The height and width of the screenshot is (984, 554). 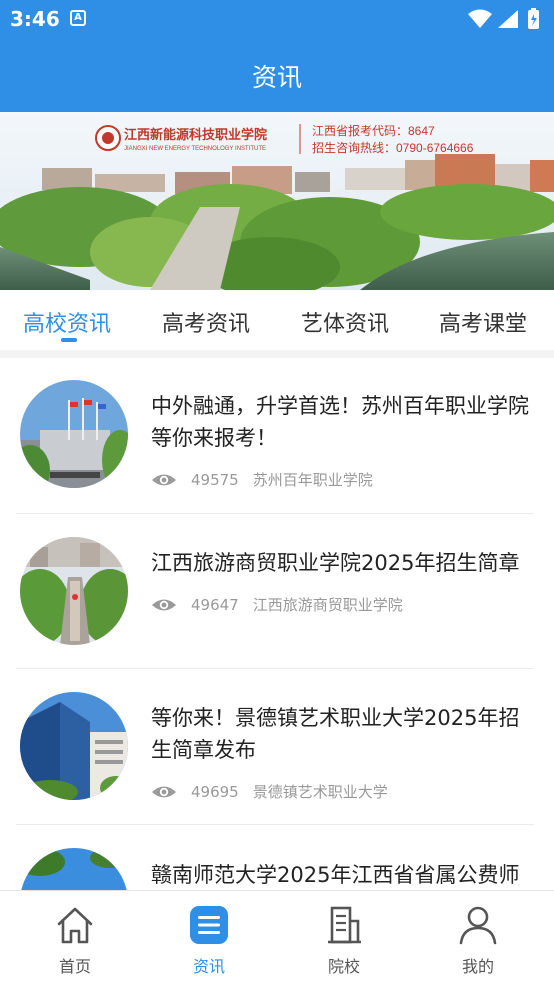 What do you see at coordinates (341, 563) in the screenshot?
I see `news-title: 江西旅游商贸职业学院2025年招生简章` at bounding box center [341, 563].